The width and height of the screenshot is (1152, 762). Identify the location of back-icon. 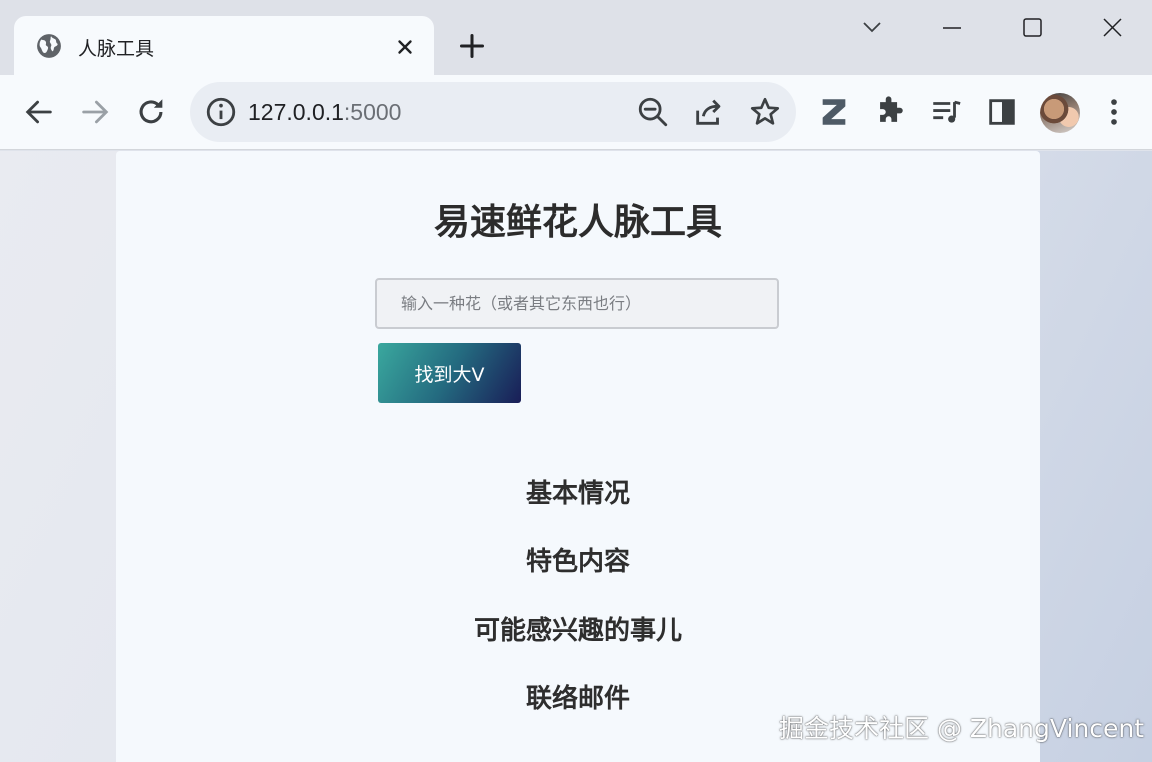
(39, 112).